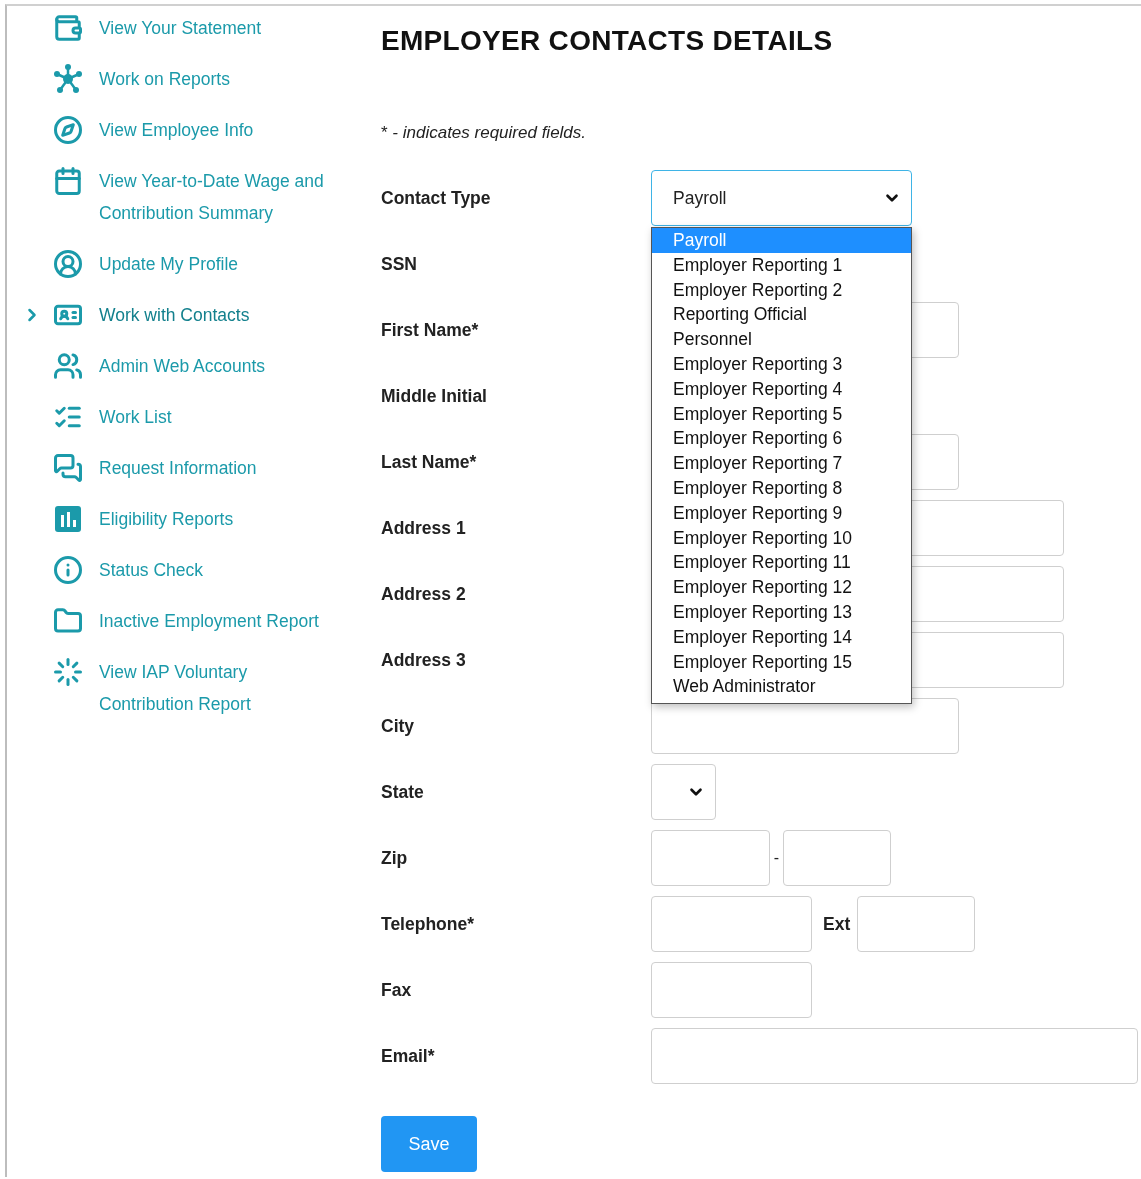 The image size is (1141, 1179). Describe the element at coordinates (781, 198) in the screenshot. I see `contact-type-select: Payroll` at that location.